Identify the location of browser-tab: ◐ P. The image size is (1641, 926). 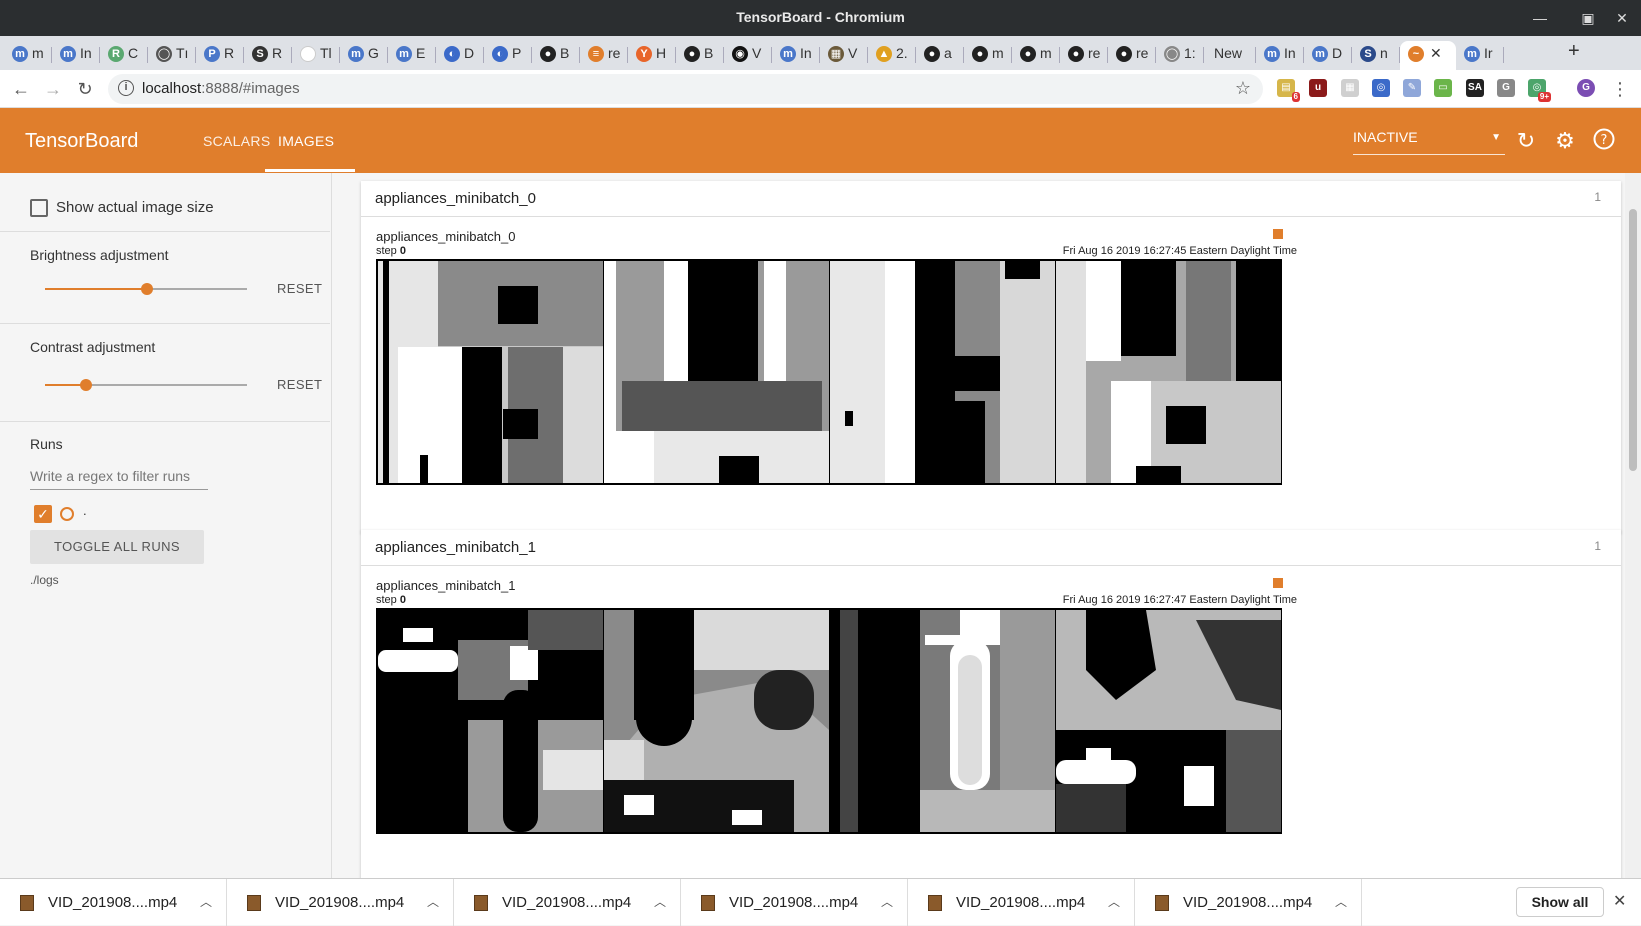
(508, 54).